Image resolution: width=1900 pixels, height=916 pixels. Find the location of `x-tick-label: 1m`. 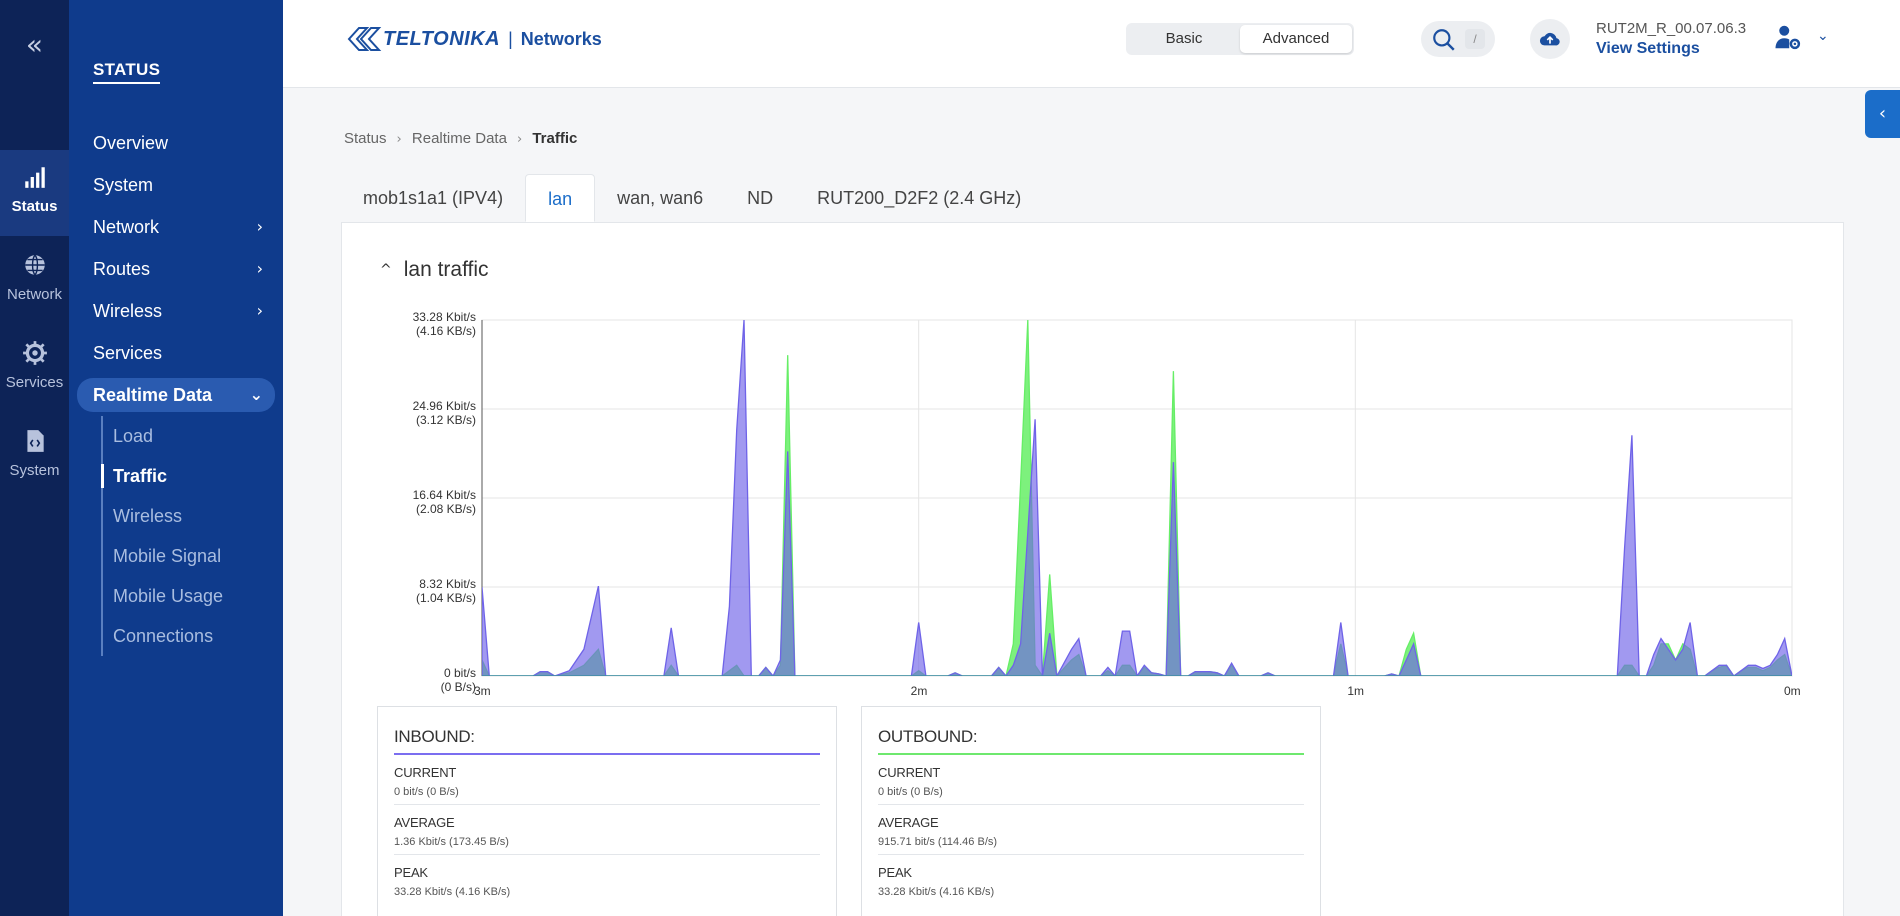

x-tick-label: 1m is located at coordinates (1355, 691).